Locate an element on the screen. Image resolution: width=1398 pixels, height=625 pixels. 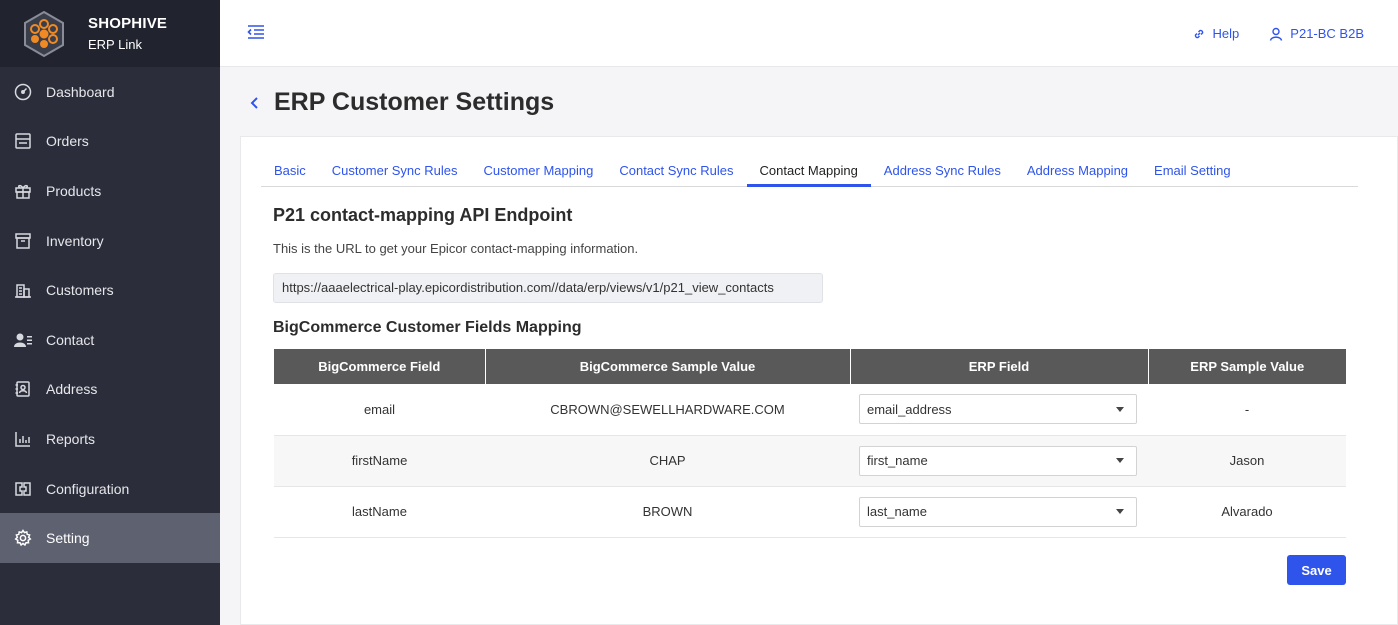
archive-icon is located at coordinates (23, 241).